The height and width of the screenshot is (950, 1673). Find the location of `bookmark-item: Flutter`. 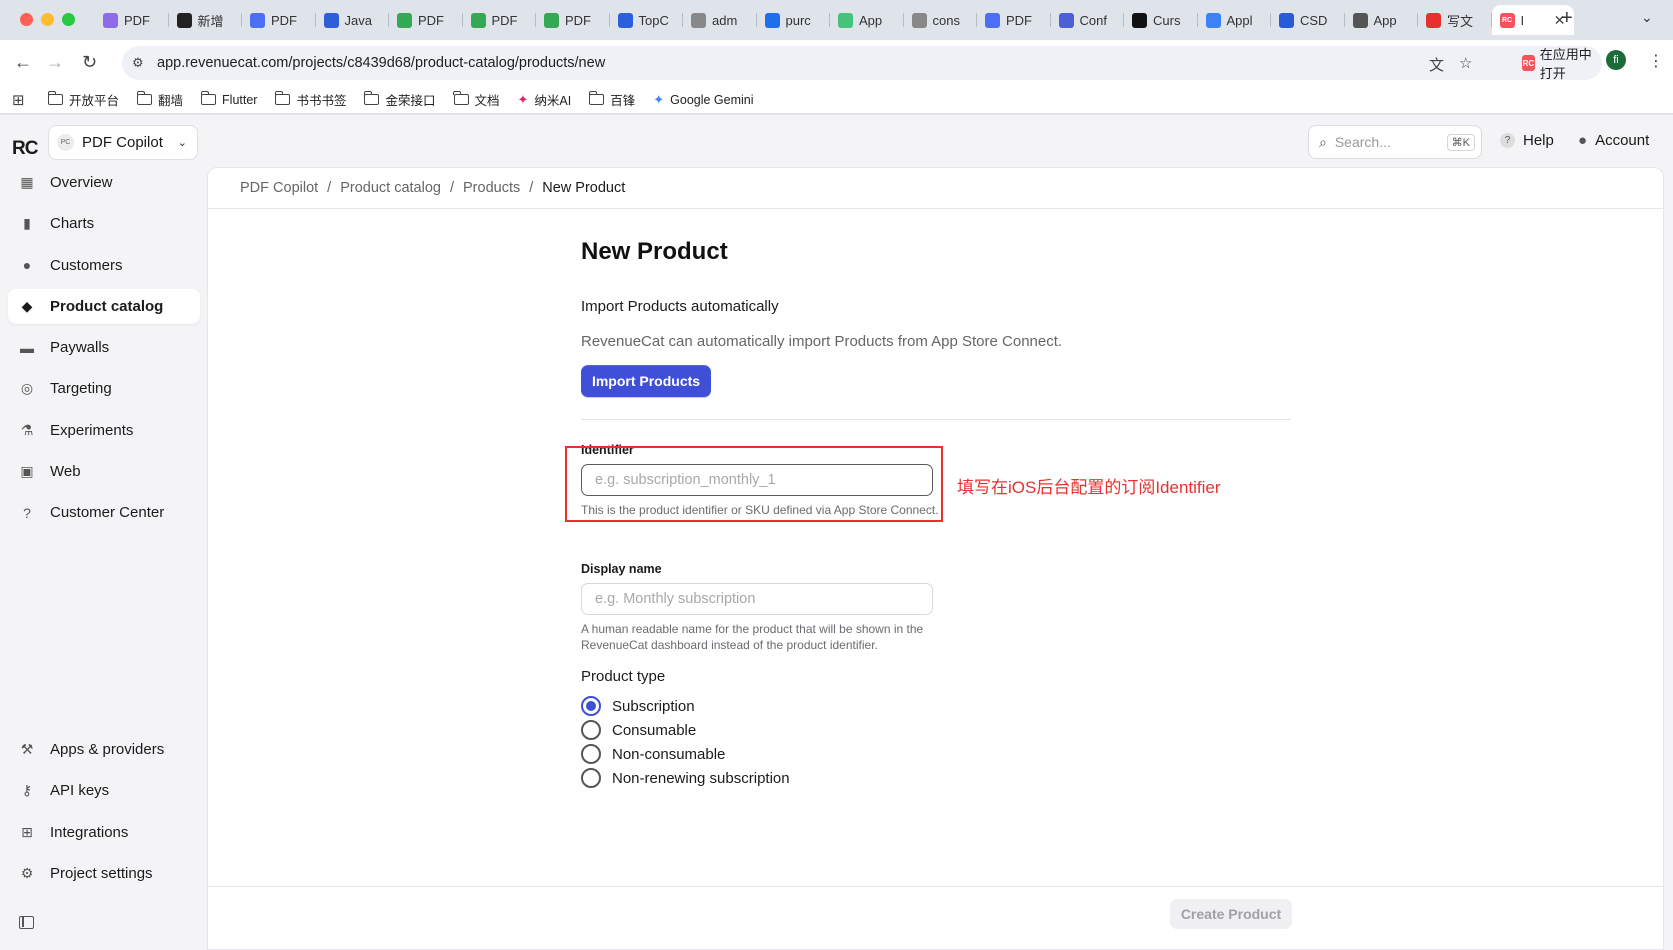

bookmark-item: Flutter is located at coordinates (228, 99).